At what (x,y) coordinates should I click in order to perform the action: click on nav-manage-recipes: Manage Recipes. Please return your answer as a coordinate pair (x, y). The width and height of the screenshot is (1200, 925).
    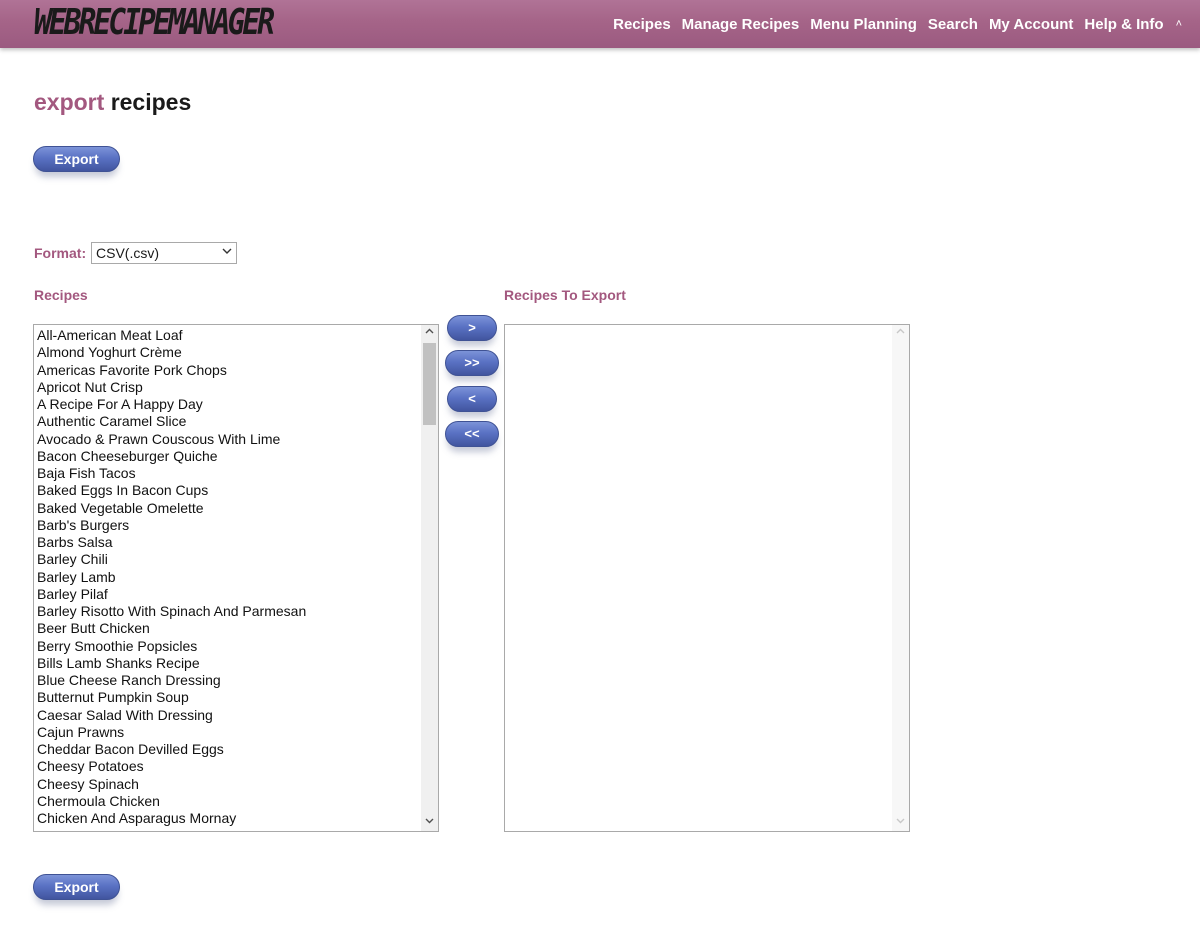
    Looking at the image, I should click on (741, 24).